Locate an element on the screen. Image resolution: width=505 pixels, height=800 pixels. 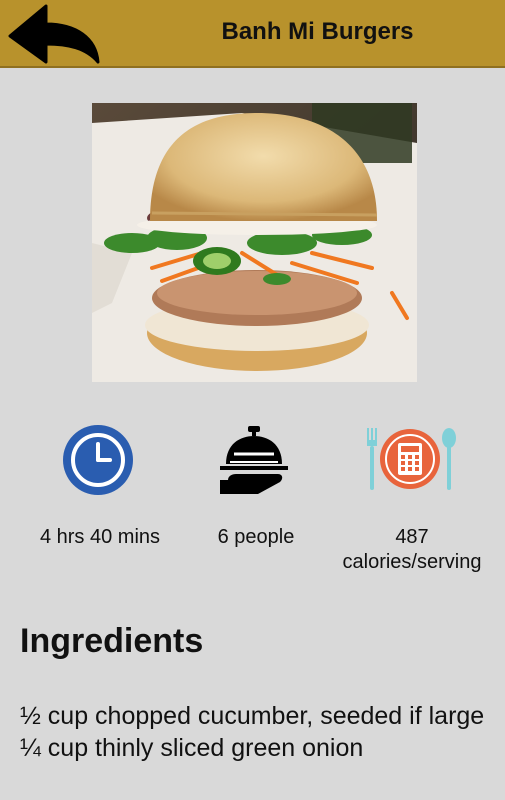
calculator-plate-icon is located at coordinates (411, 459).